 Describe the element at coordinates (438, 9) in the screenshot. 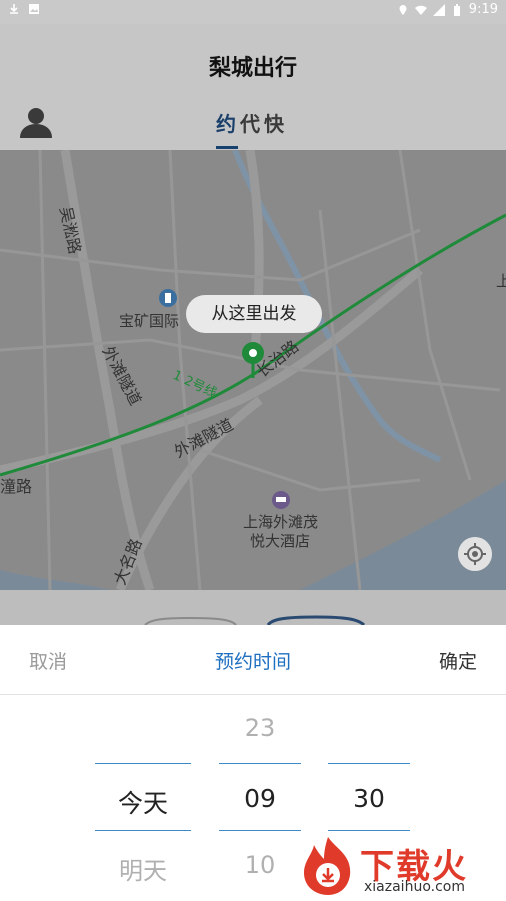

I see `signal-icon` at that location.